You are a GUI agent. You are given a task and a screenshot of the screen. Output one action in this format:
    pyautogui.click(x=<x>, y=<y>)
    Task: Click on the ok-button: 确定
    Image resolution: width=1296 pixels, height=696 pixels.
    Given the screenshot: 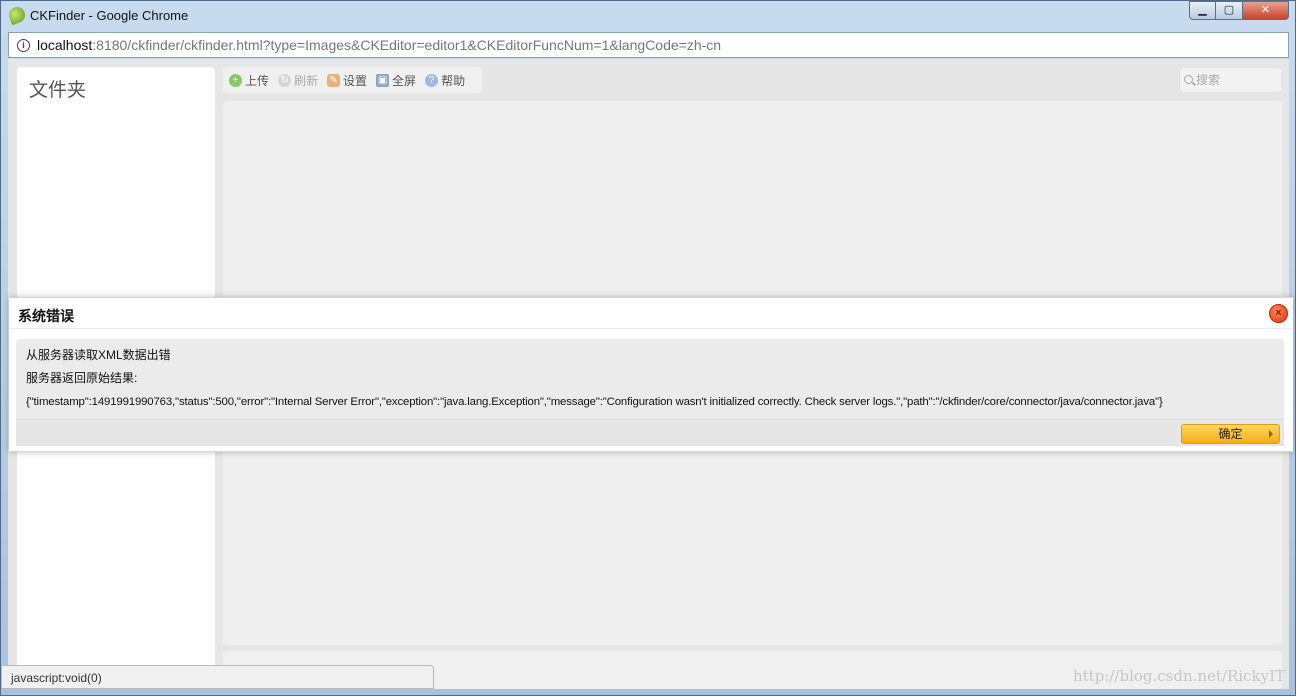 What is the action you would take?
    pyautogui.click(x=1230, y=434)
    